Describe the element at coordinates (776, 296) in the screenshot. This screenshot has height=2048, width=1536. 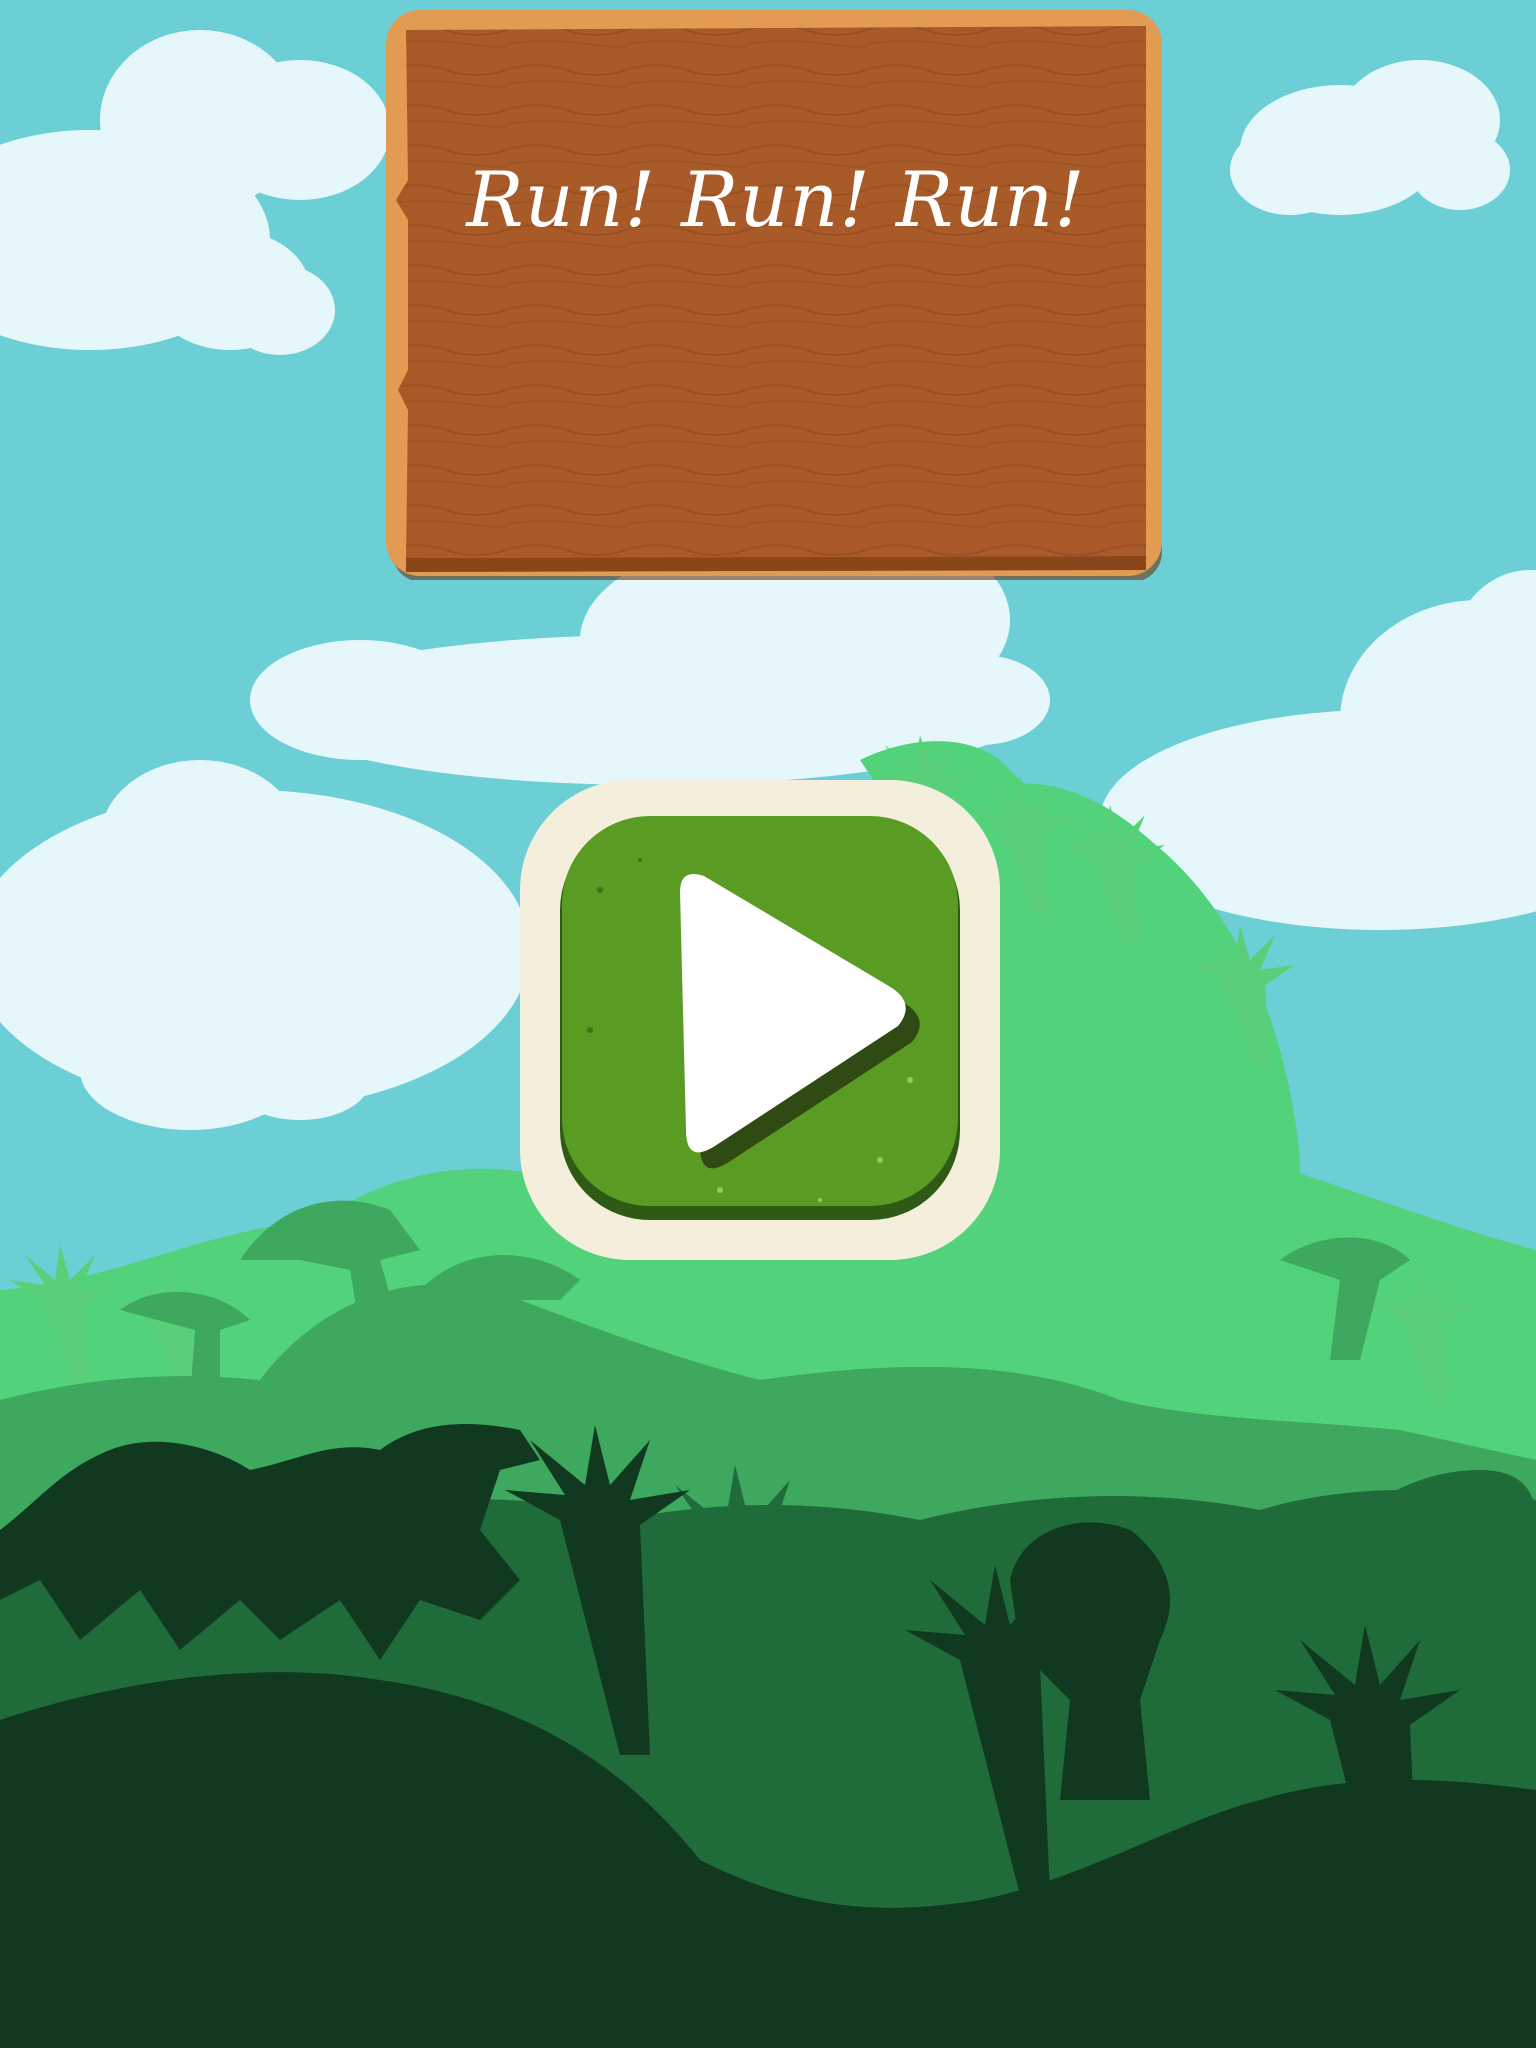
I see `title-sign: Run! Run! Run!` at that location.